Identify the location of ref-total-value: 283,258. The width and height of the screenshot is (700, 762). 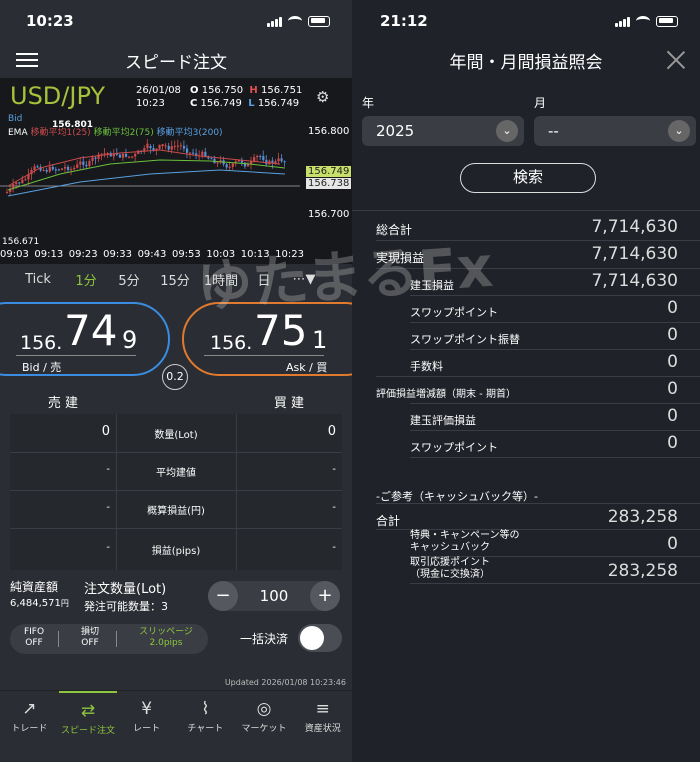
(642, 517).